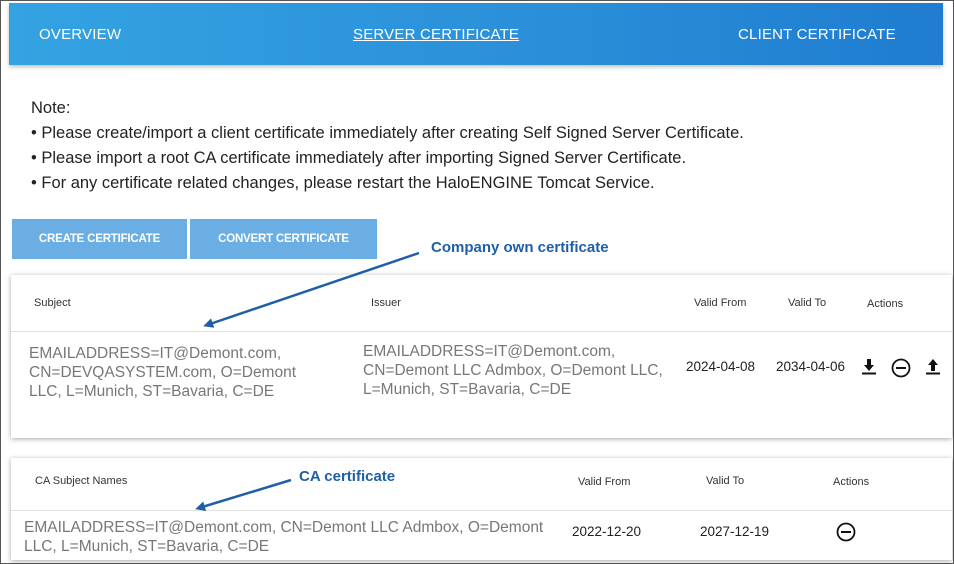 This screenshot has height=564, width=954. I want to click on create-certificate-button: CREATE CERTIFICATE, so click(99, 239).